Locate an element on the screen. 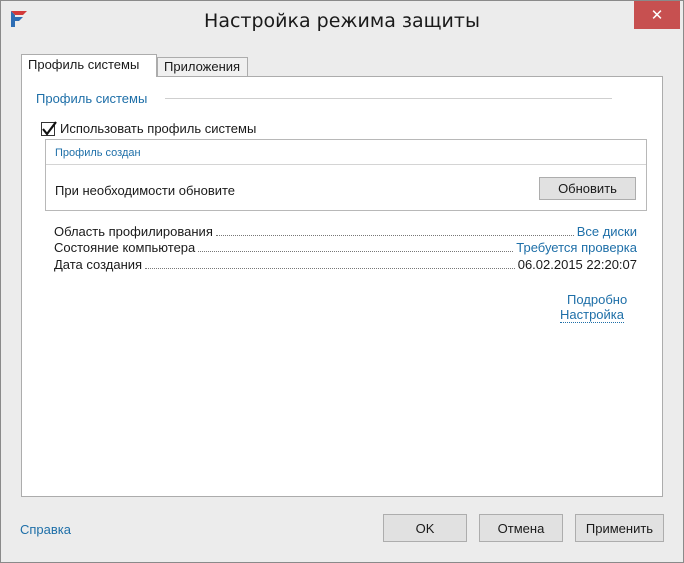 This screenshot has width=684, height=563. info-label: Состояние компьютера is located at coordinates (125, 247).